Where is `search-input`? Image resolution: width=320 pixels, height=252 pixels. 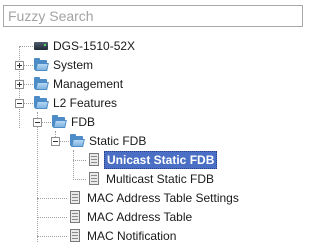
search-input is located at coordinates (153, 16).